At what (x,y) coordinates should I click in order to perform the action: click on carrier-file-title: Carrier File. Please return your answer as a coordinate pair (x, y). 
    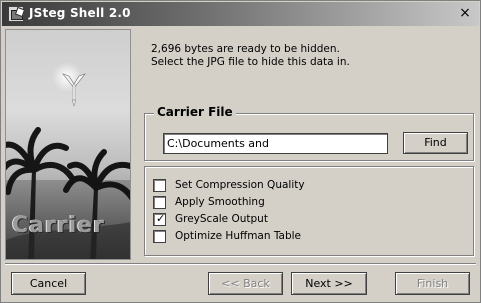
    Looking at the image, I should click on (195, 112).